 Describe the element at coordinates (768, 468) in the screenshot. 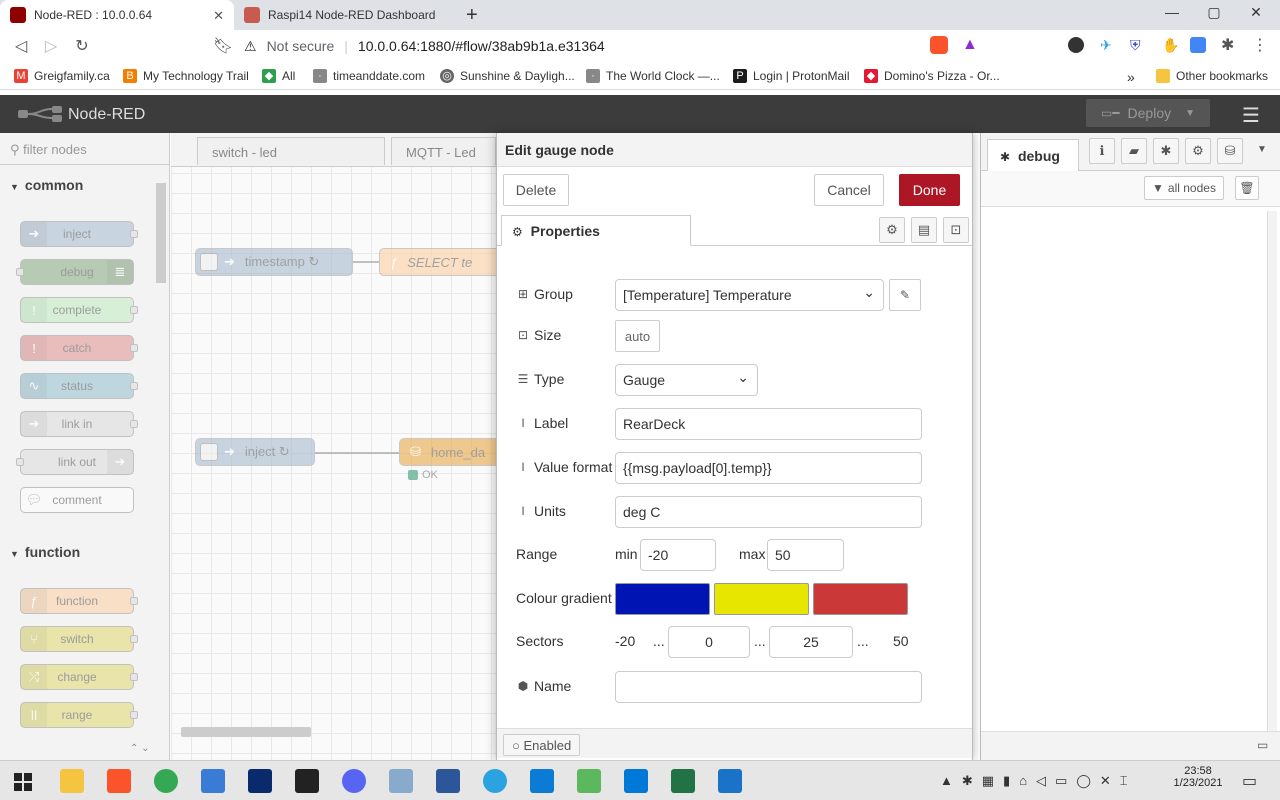

I see `value-format-input: {{msg.payload[0].temp}}` at that location.